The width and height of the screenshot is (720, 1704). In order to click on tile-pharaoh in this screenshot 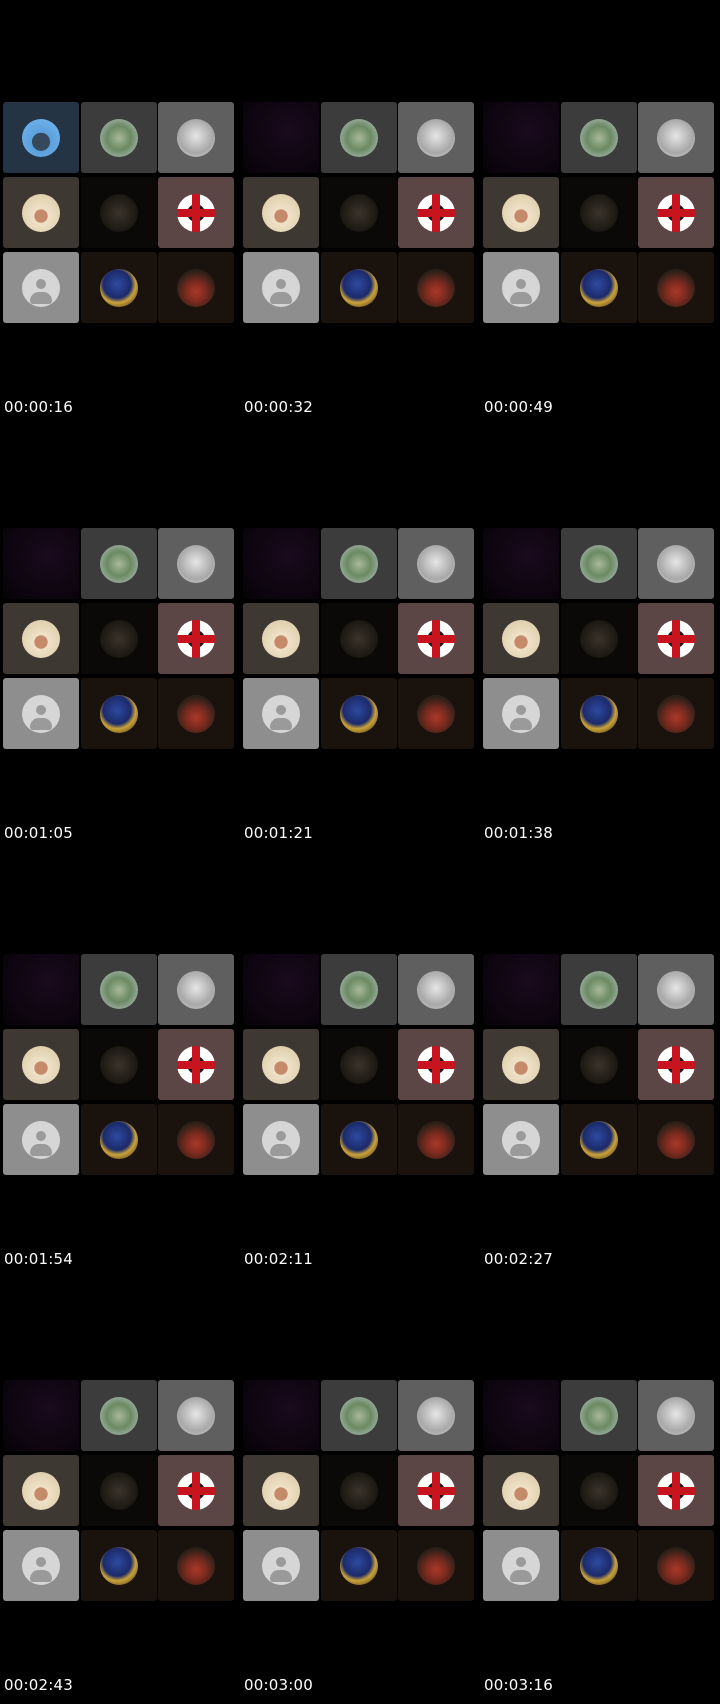, I will do `click(41, 137)`.